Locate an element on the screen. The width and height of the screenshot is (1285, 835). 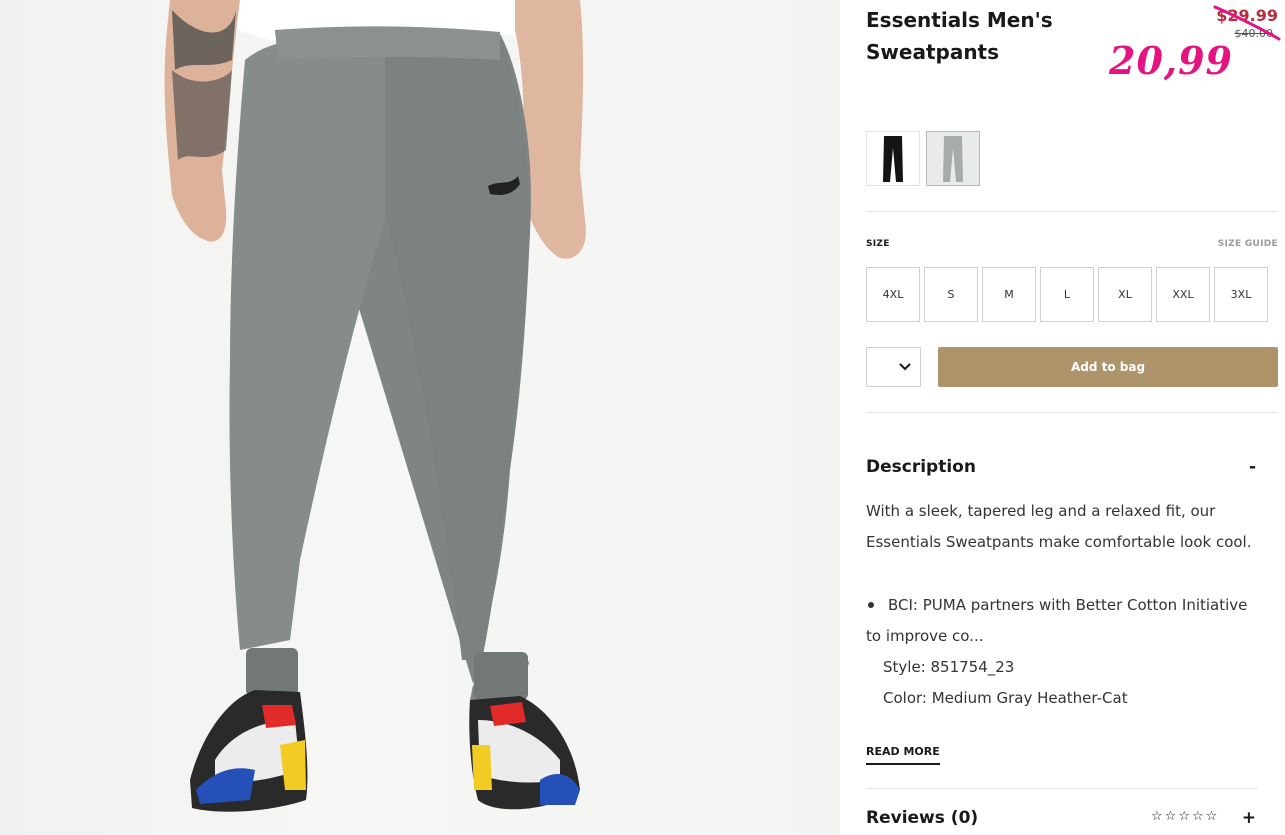
size-option: XL is located at coordinates (1125, 294).